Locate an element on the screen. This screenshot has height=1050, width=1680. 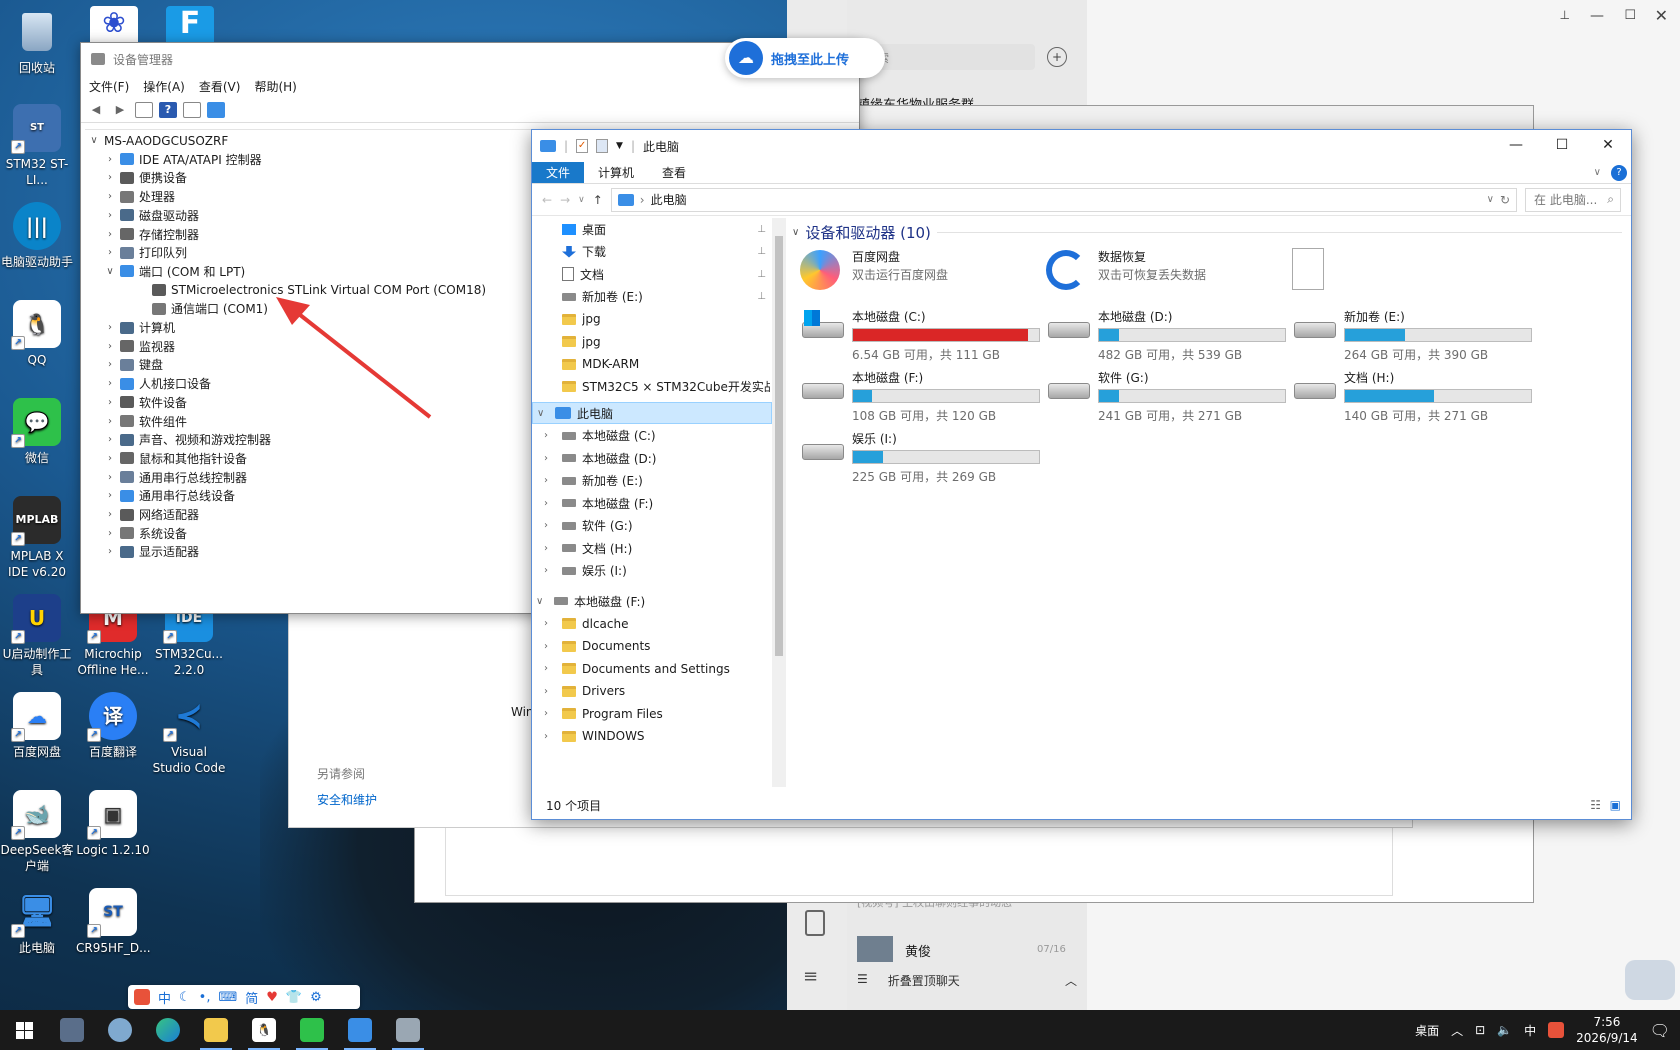
blank-file-tile is located at coordinates (1417, 277).